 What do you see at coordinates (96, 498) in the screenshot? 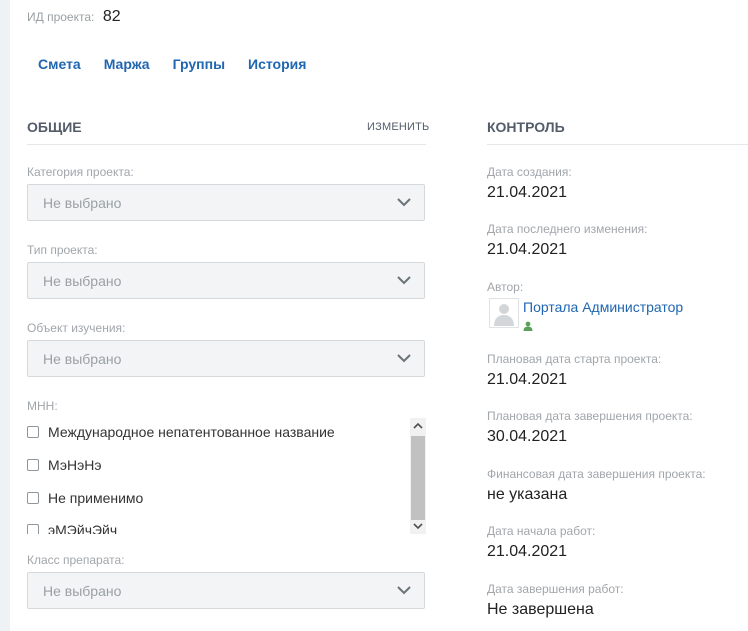
I see `mnn-option-label: Не применимо` at bounding box center [96, 498].